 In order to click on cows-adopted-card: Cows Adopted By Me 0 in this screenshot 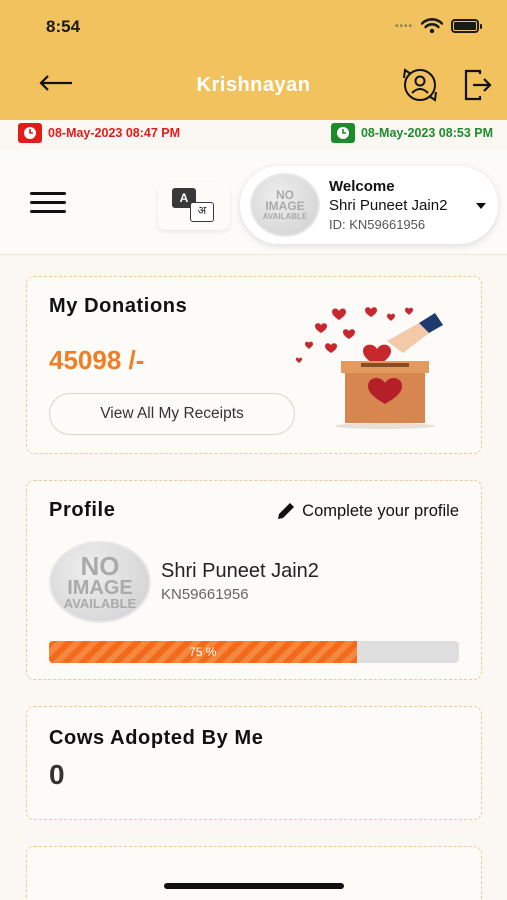, I will do `click(254, 763)`.